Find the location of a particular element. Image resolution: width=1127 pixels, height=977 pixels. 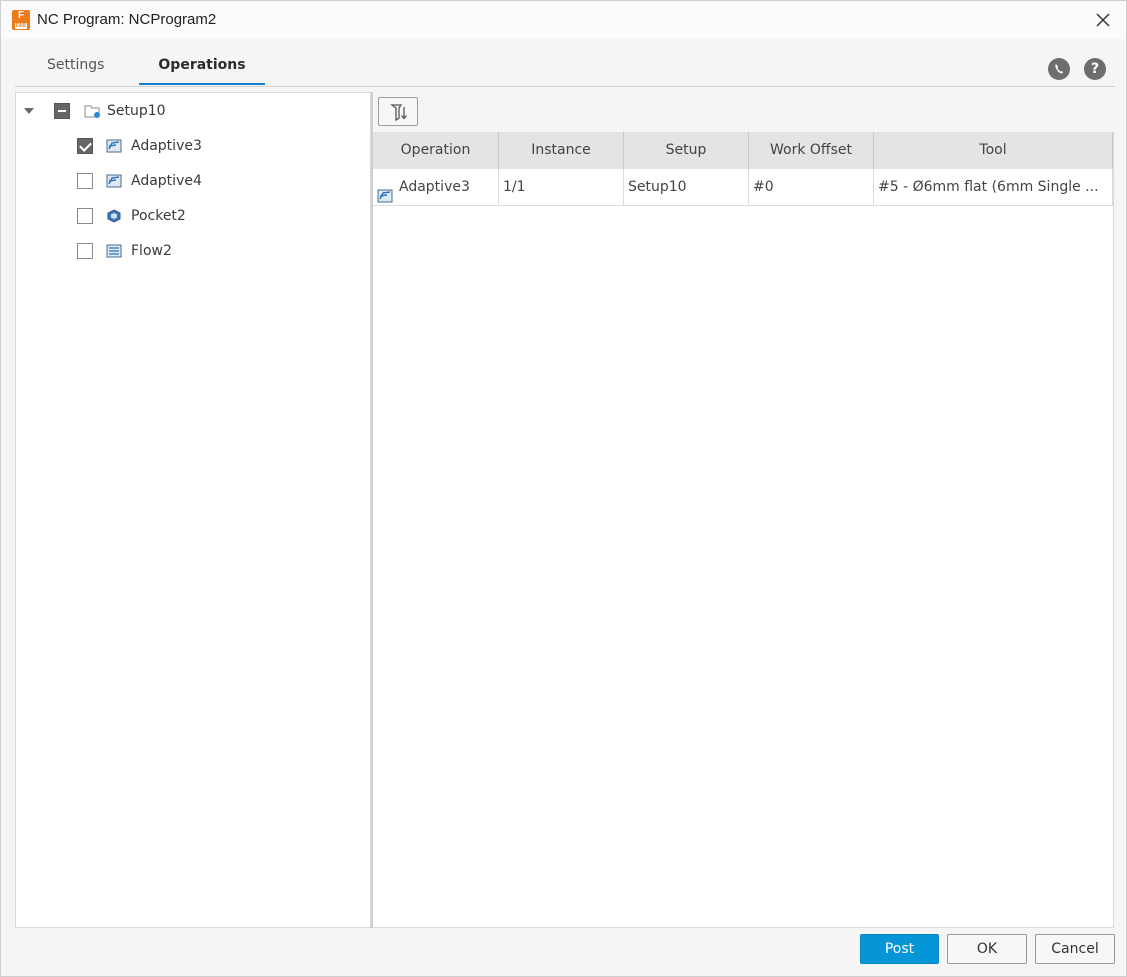

cell-instance: 1/1 is located at coordinates (561, 187).